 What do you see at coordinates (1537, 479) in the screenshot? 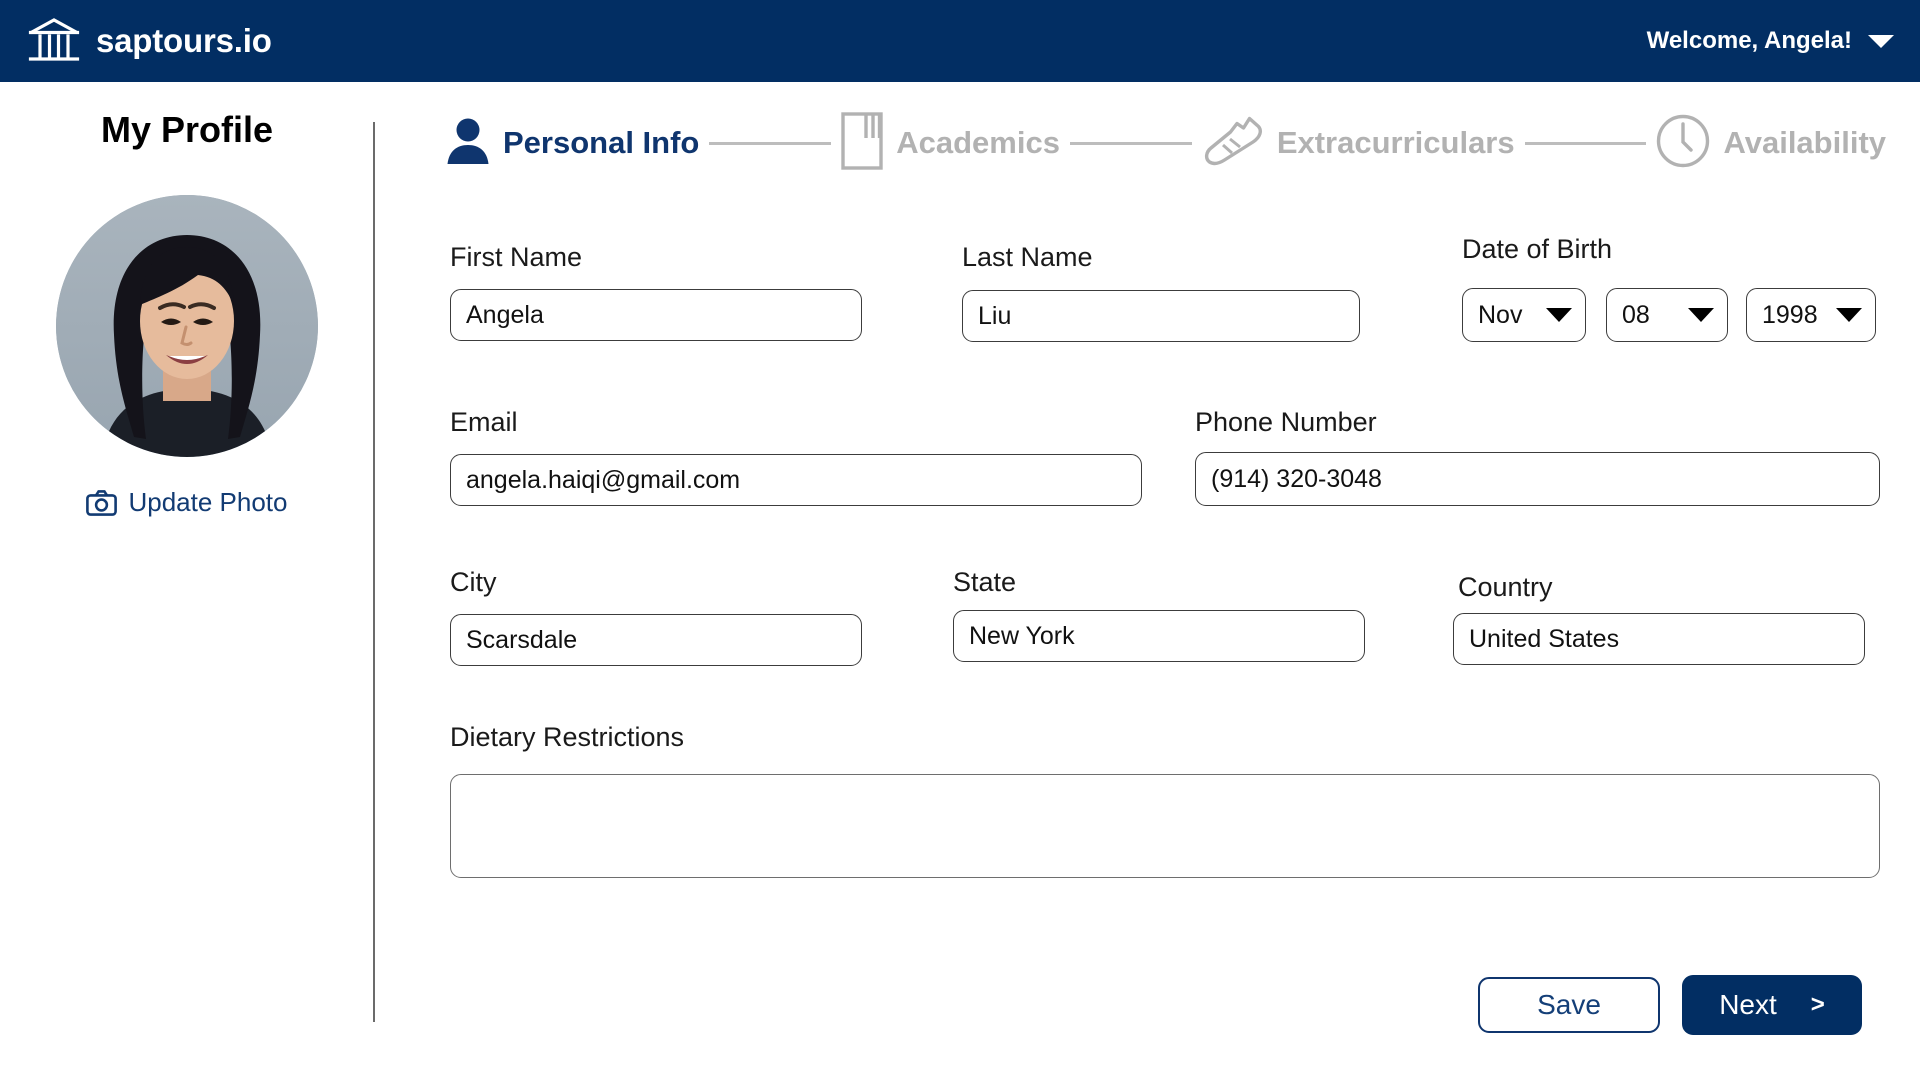
I see `phone-input: (914) 320-3048` at bounding box center [1537, 479].